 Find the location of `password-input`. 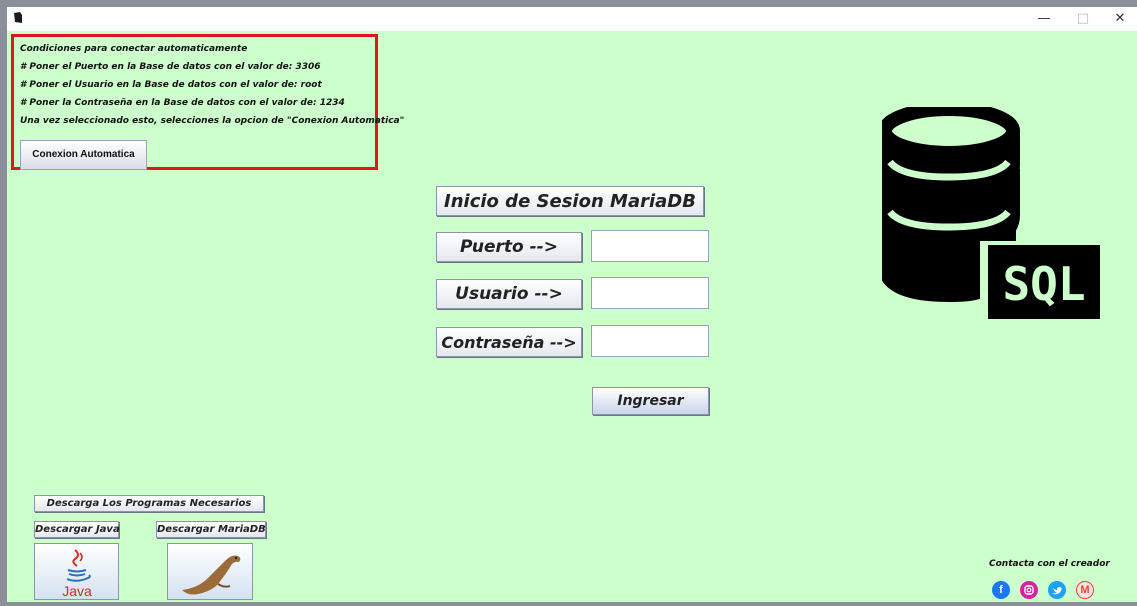

password-input is located at coordinates (650, 341).